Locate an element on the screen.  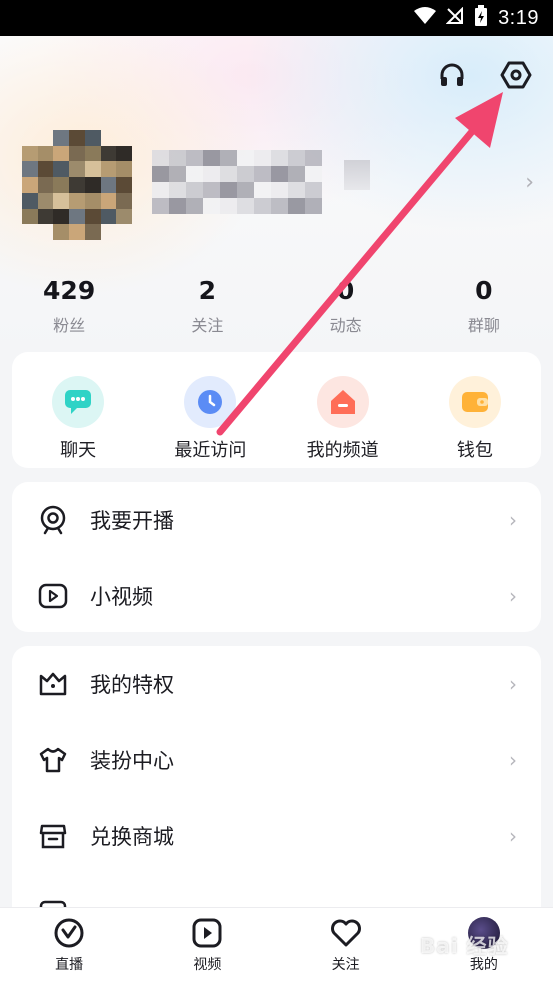
menu-group-live: 我要开播 › 小视频 › is located at coordinates (276, 557).